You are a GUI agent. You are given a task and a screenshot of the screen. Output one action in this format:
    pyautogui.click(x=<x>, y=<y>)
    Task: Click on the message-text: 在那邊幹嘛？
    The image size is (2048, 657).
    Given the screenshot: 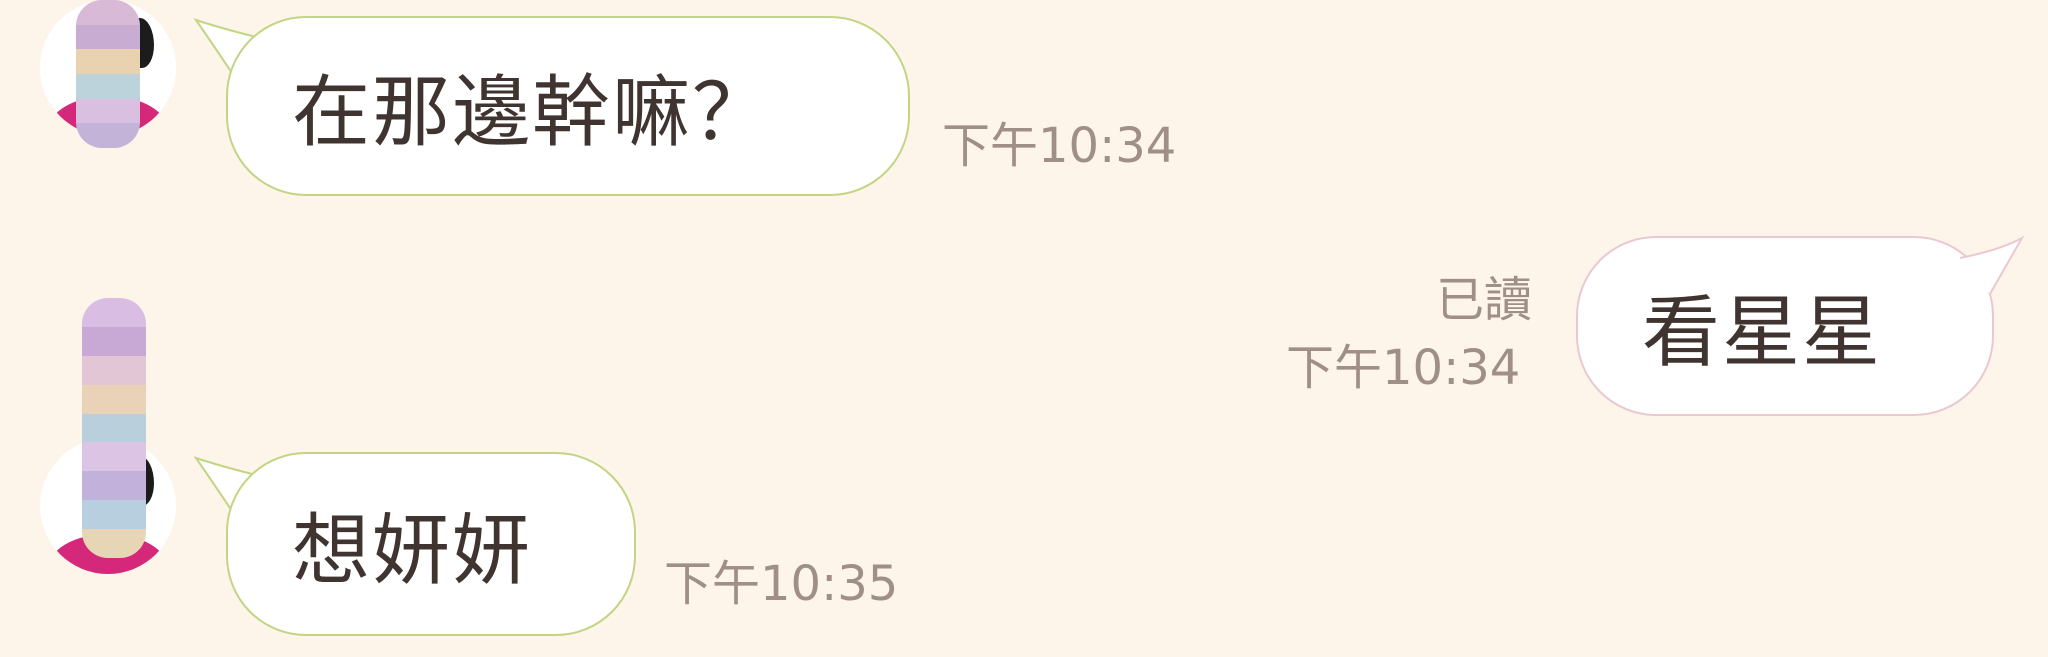 What is the action you would take?
    pyautogui.click(x=532, y=113)
    